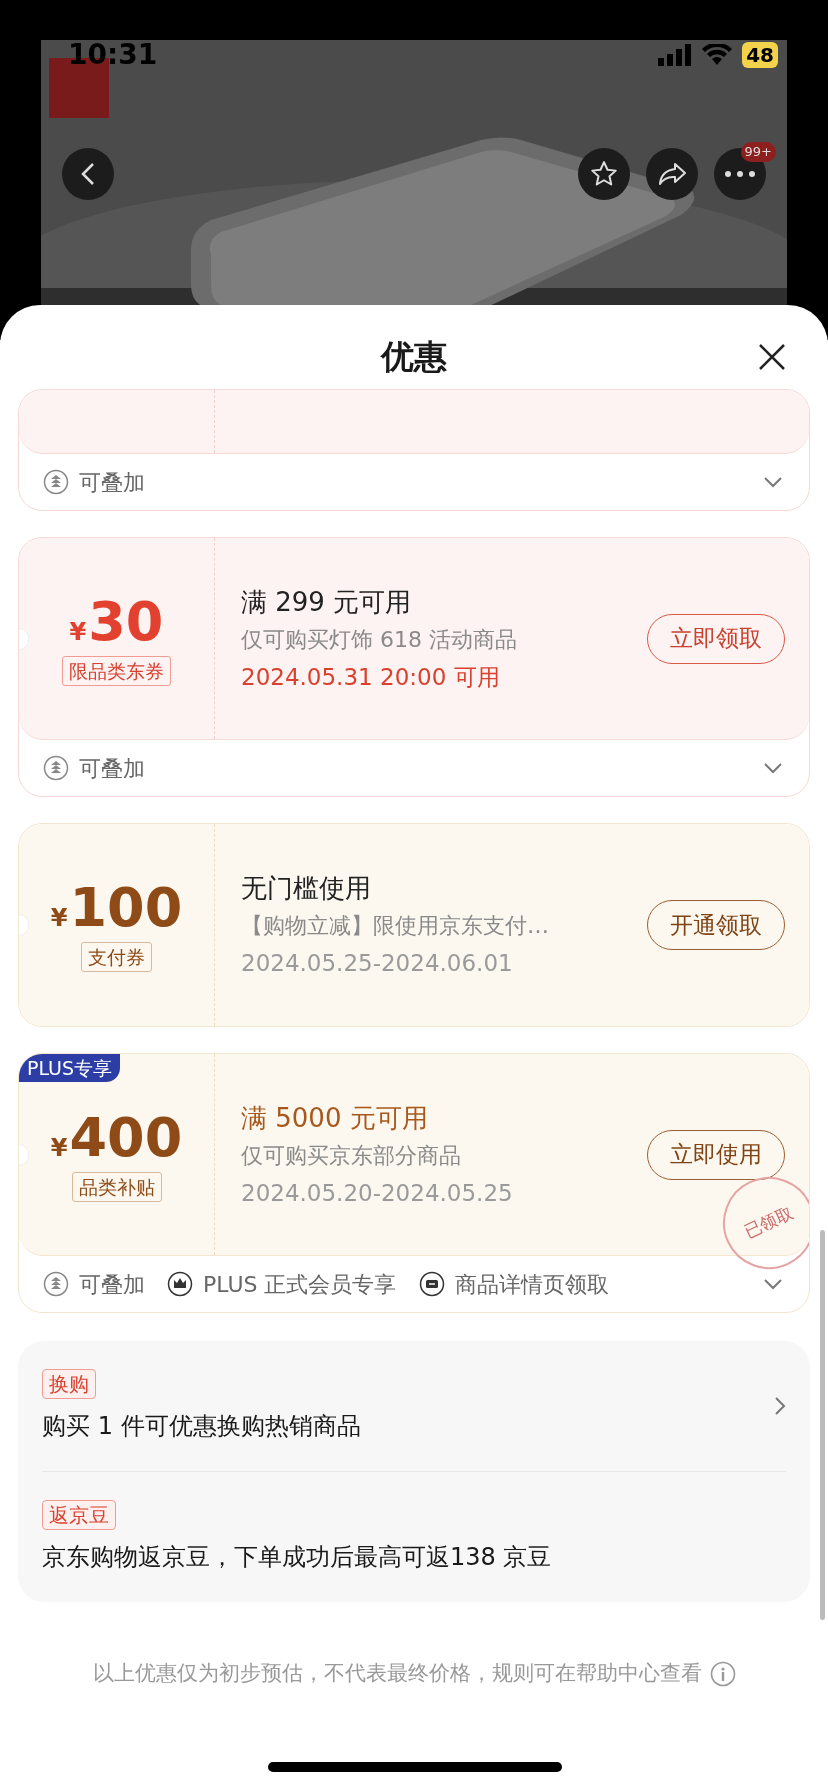  What do you see at coordinates (717, 55) in the screenshot?
I see `wifi-icon` at bounding box center [717, 55].